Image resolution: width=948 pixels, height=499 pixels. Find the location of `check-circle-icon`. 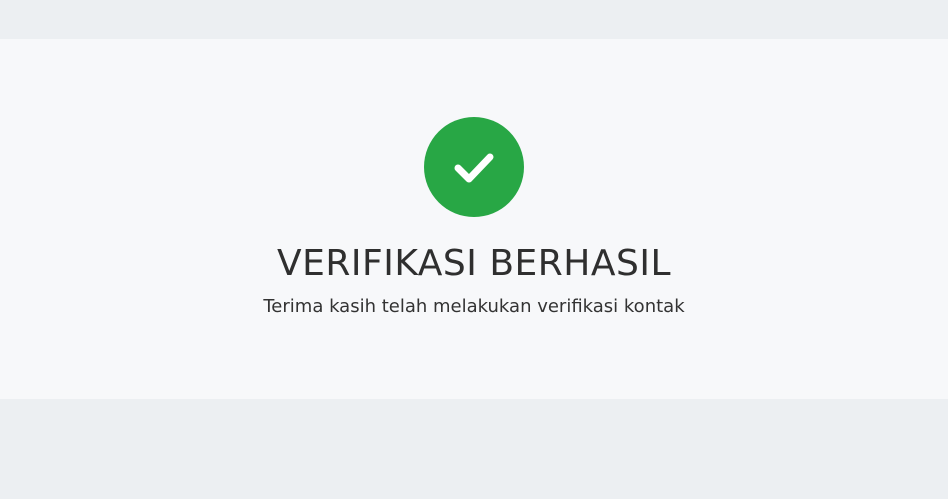

check-circle-icon is located at coordinates (474, 167).